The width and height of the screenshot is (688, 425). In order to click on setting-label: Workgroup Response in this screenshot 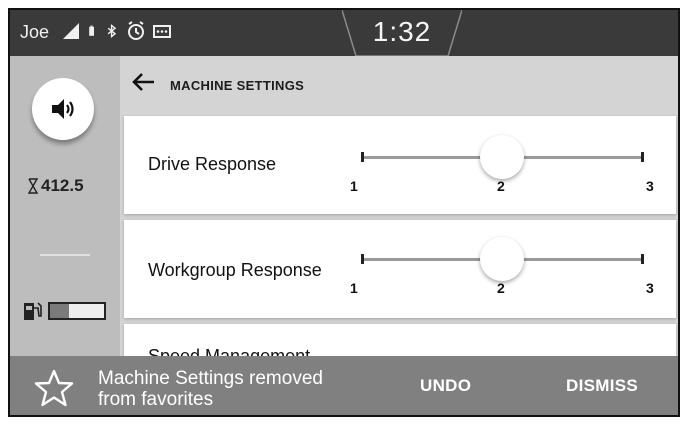, I will do `click(235, 270)`.